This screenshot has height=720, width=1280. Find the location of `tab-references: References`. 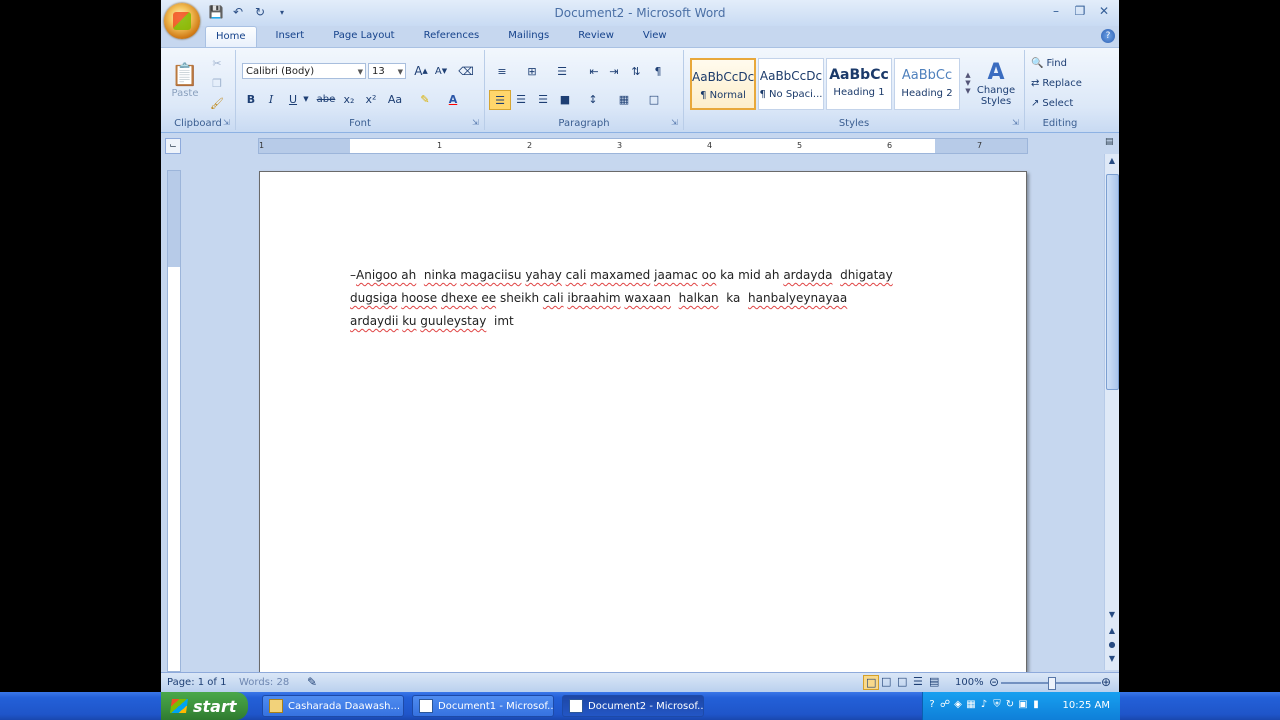

tab-references: References is located at coordinates (452, 37).